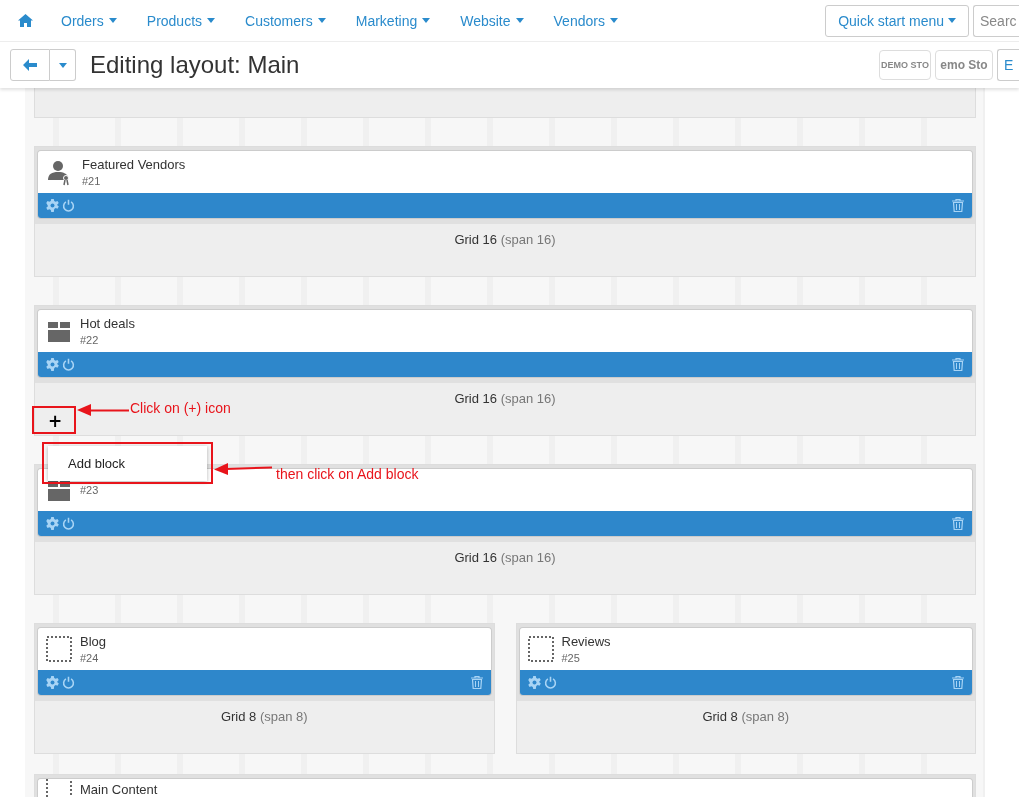 The width and height of the screenshot is (1019, 797). I want to click on block-title: Featured Vendors, so click(134, 164).